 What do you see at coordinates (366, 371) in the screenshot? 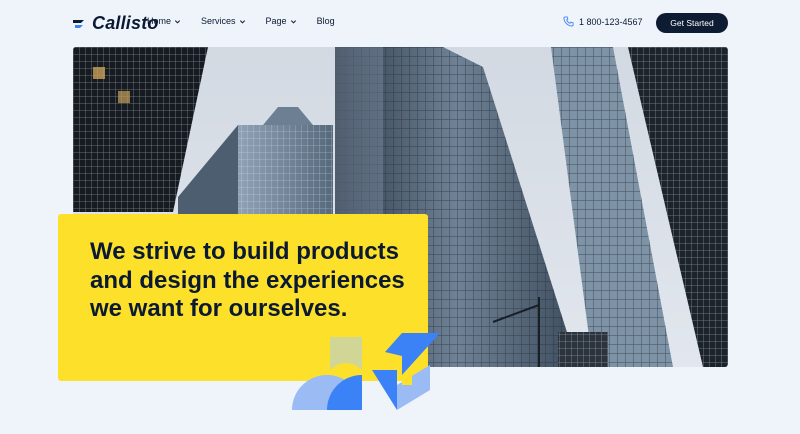
I see `decorative-shapes` at bounding box center [366, 371].